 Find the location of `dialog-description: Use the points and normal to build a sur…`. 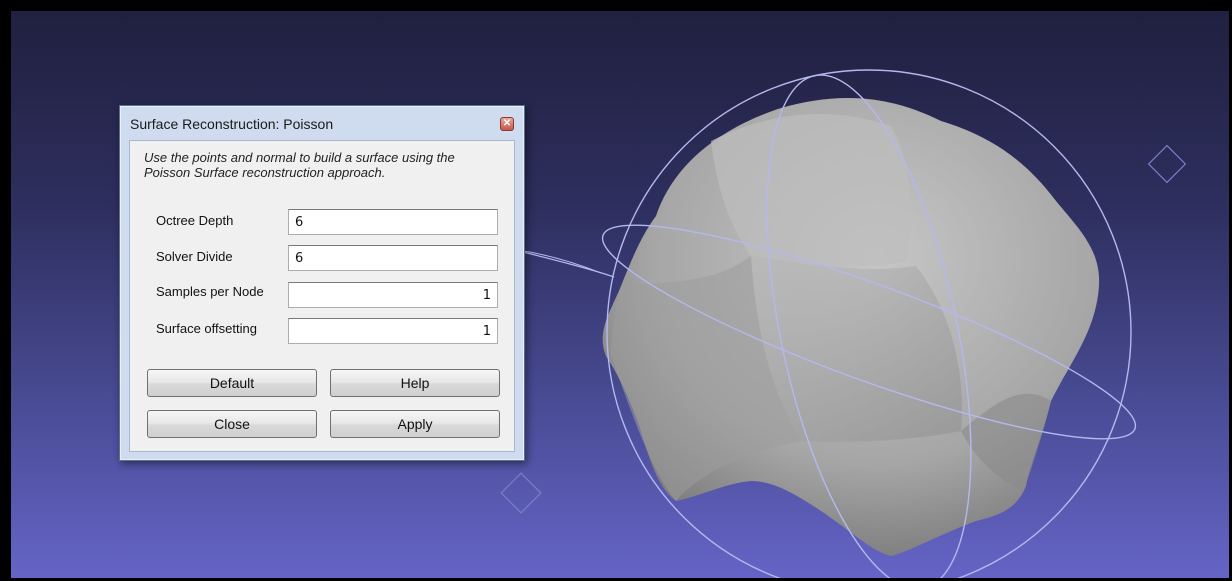

dialog-description: Use the points and normal to build a sur… is located at coordinates (299, 165).